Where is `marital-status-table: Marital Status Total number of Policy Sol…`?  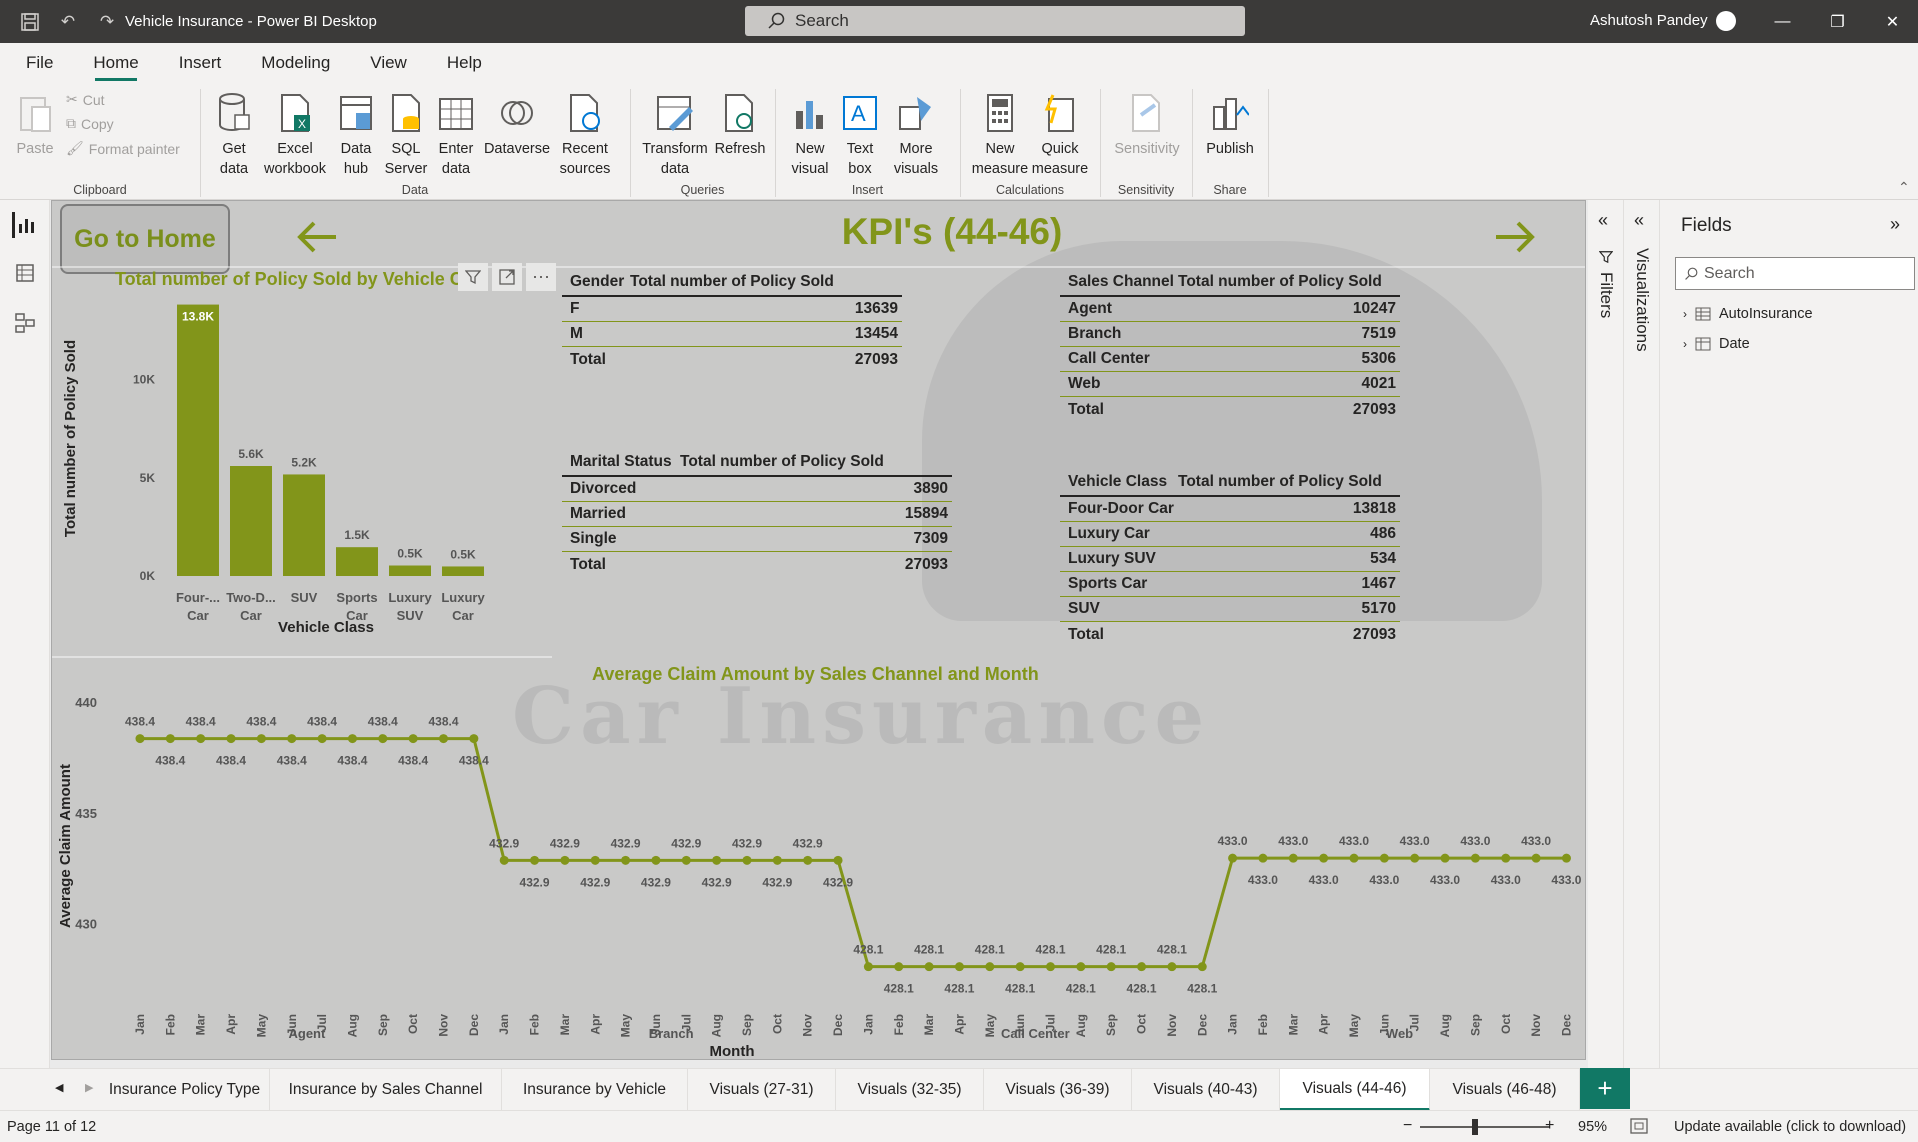
marital-status-table: Marital Status Total number of Policy Sol… is located at coordinates (757, 513).